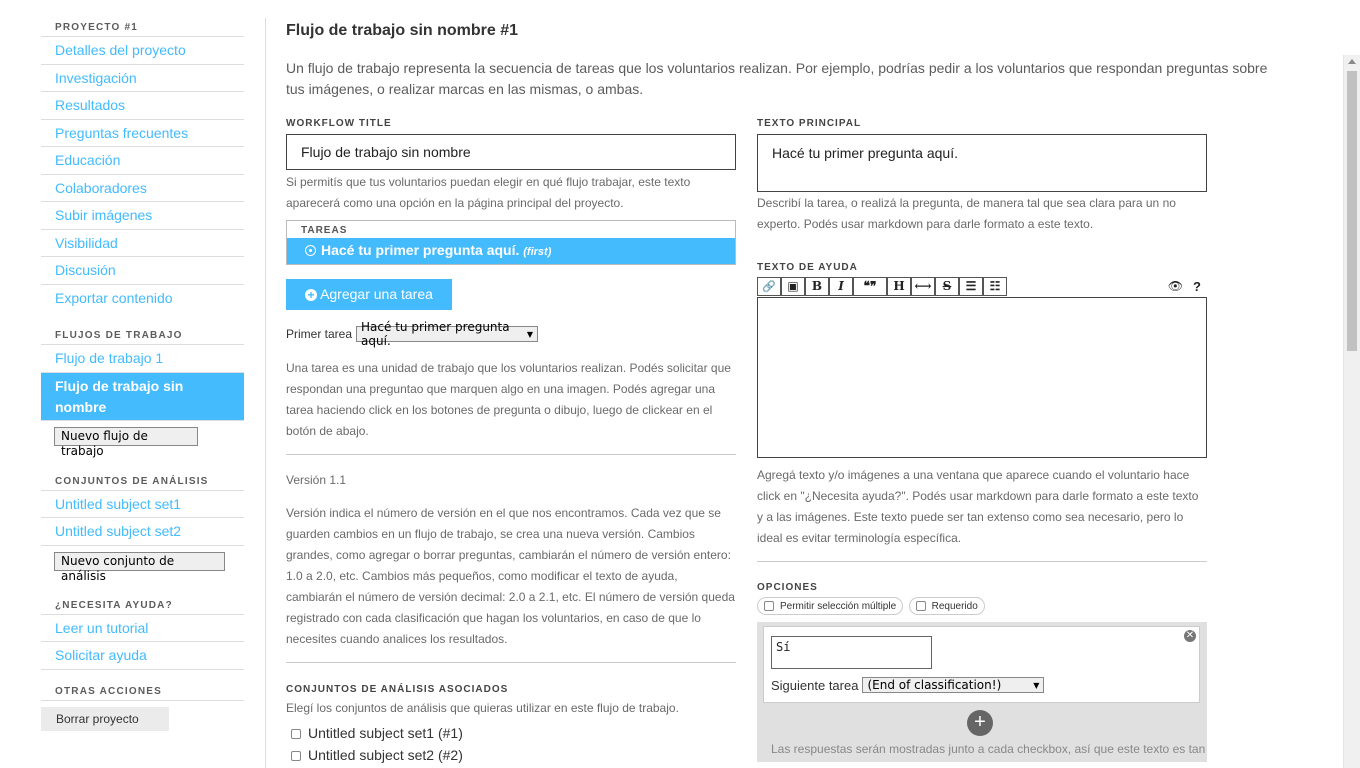 The width and height of the screenshot is (1360, 768). I want to click on new-subject-set-button: Nuevo conjunto de análisis, so click(139, 567).